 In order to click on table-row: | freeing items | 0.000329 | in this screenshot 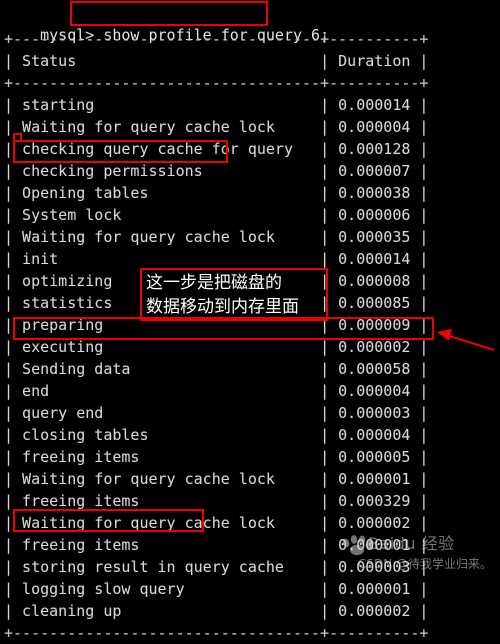, I will do `click(216, 501)`.